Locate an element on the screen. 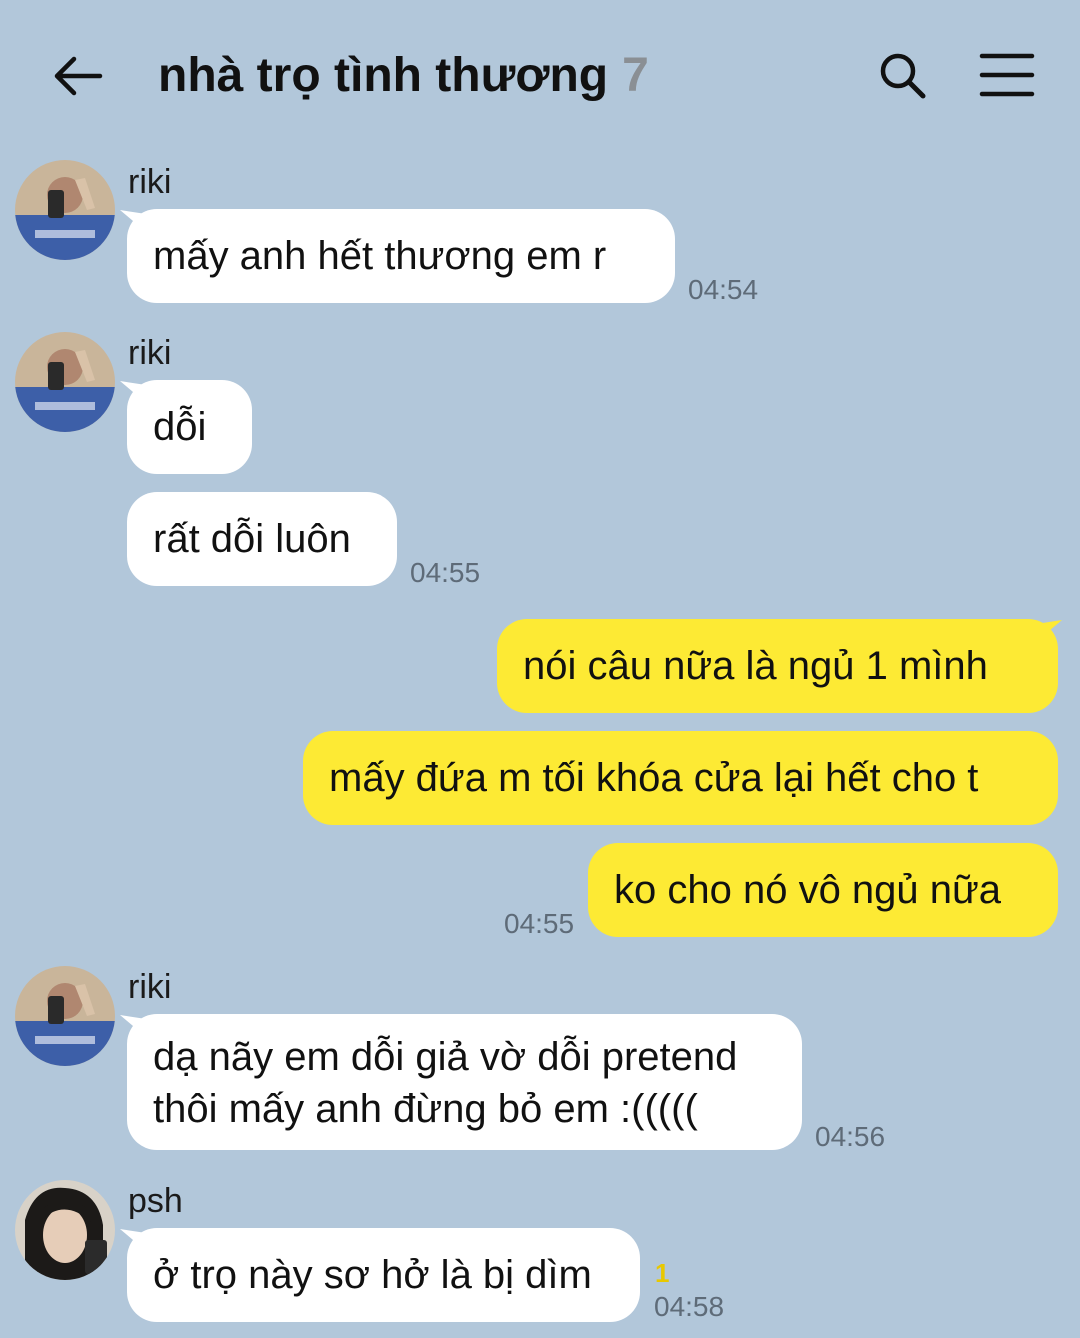 This screenshot has height=1338, width=1080. avatar-psh is located at coordinates (65, 1230).